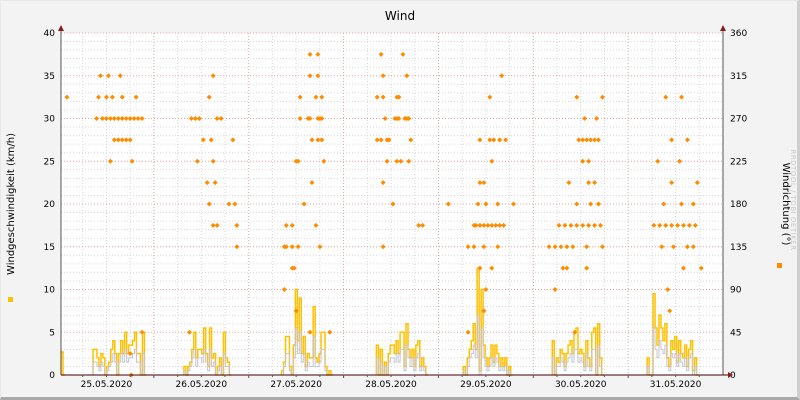 Image resolution: width=800 pixels, height=400 pixels. What do you see at coordinates (779, 265) in the screenshot?
I see `legend-direction-swatch` at bounding box center [779, 265].